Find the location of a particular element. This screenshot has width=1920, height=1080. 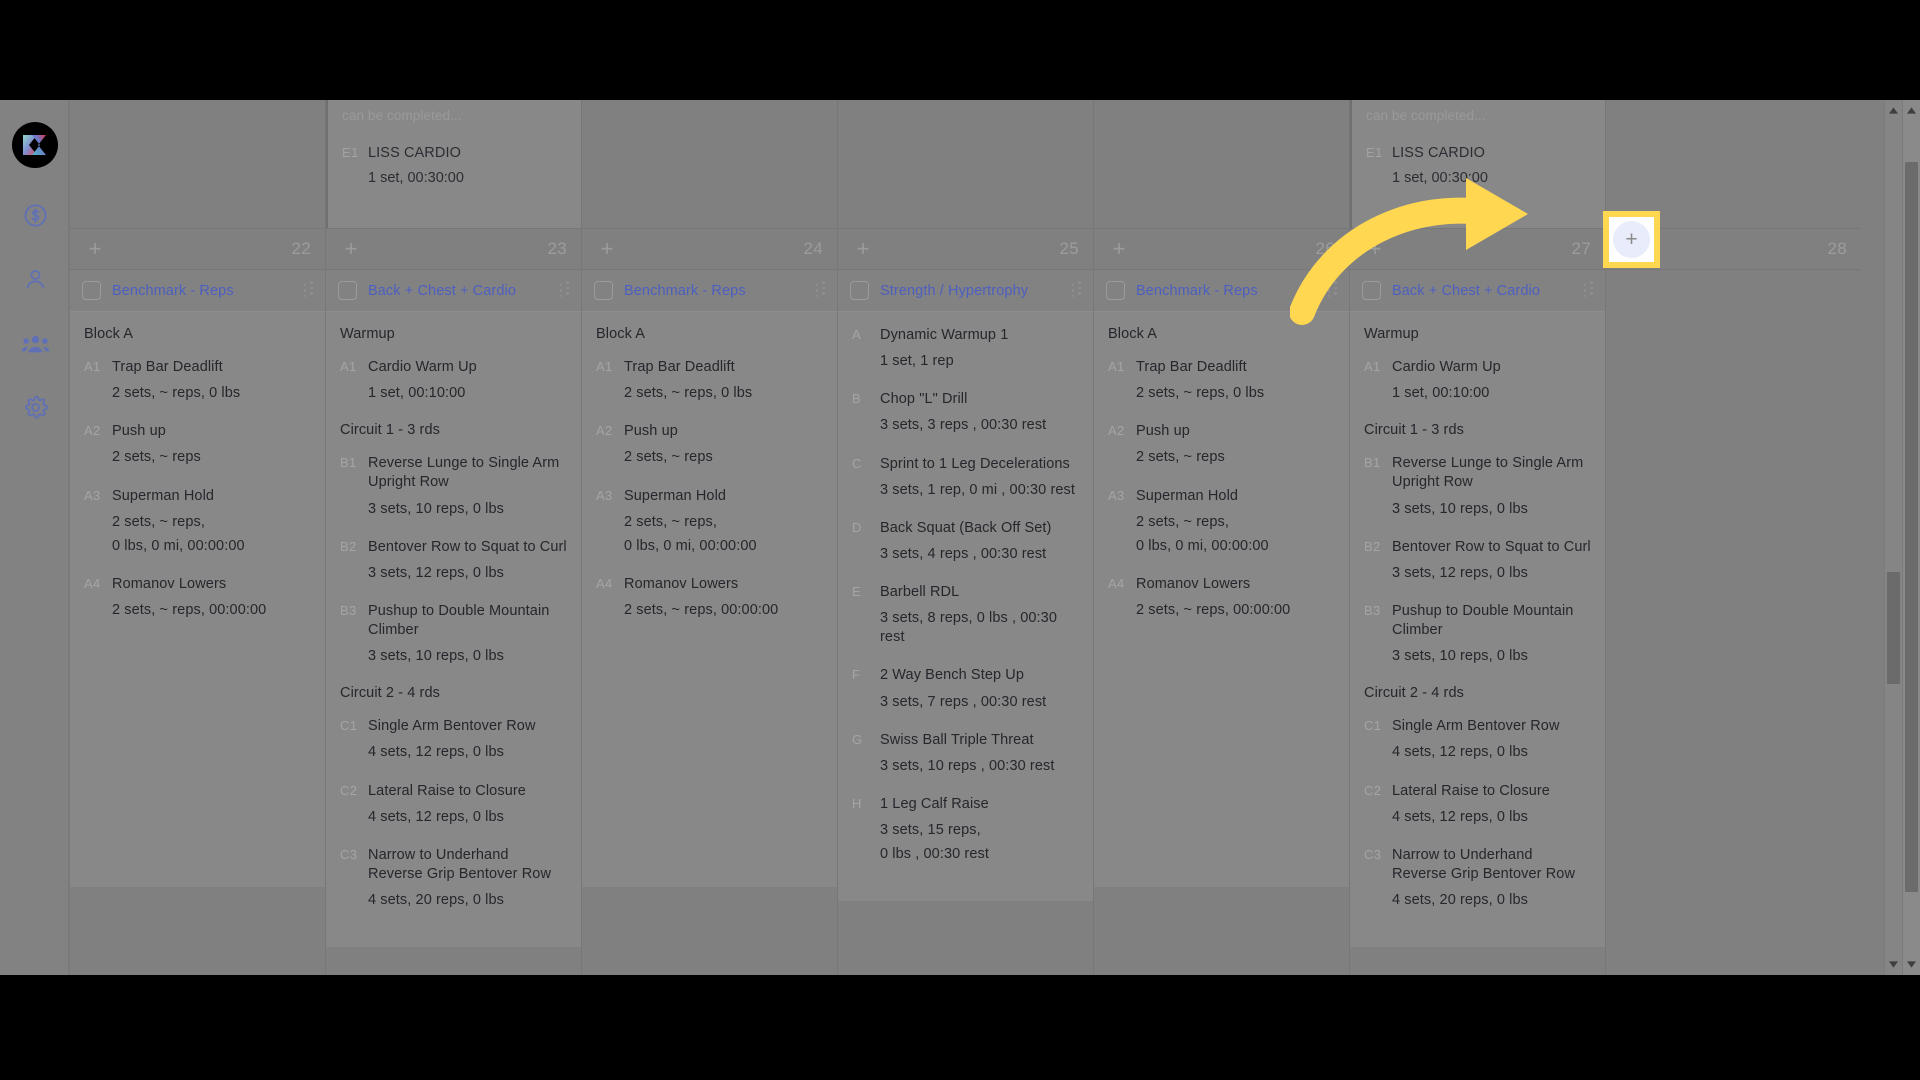

day-number: 25 is located at coordinates (1069, 248).